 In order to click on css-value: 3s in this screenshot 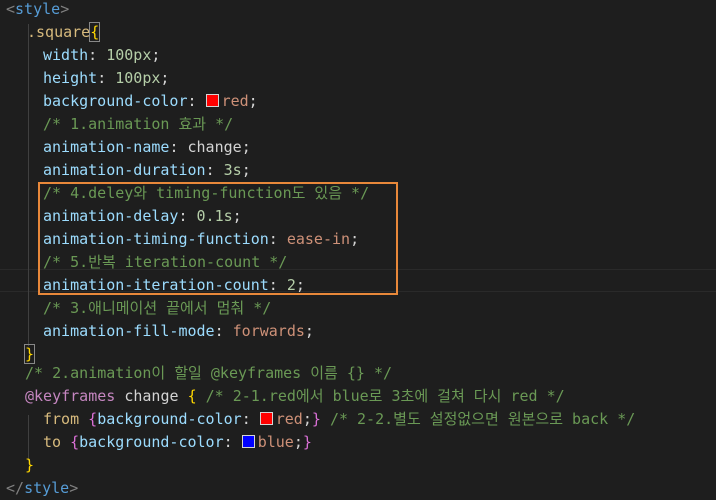, I will do `click(232, 170)`.